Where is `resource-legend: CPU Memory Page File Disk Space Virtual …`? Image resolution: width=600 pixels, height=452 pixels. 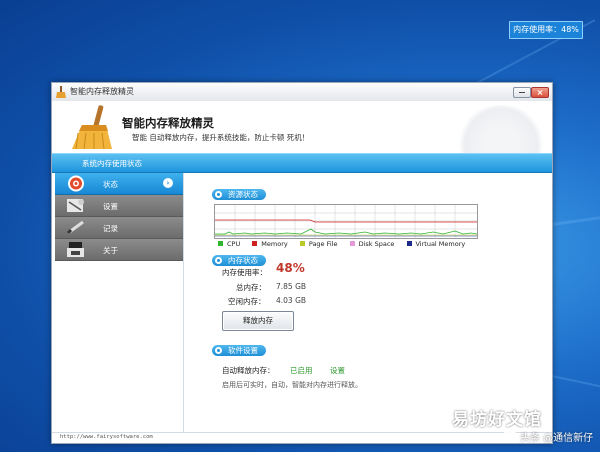
resource-legend: CPU Memory Page File Disk Space Virtual … is located at coordinates (346, 244).